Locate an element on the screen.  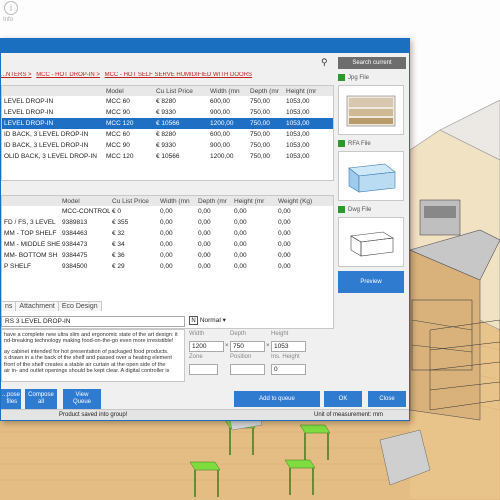
width-field: 1200 is located at coordinates (206, 346).